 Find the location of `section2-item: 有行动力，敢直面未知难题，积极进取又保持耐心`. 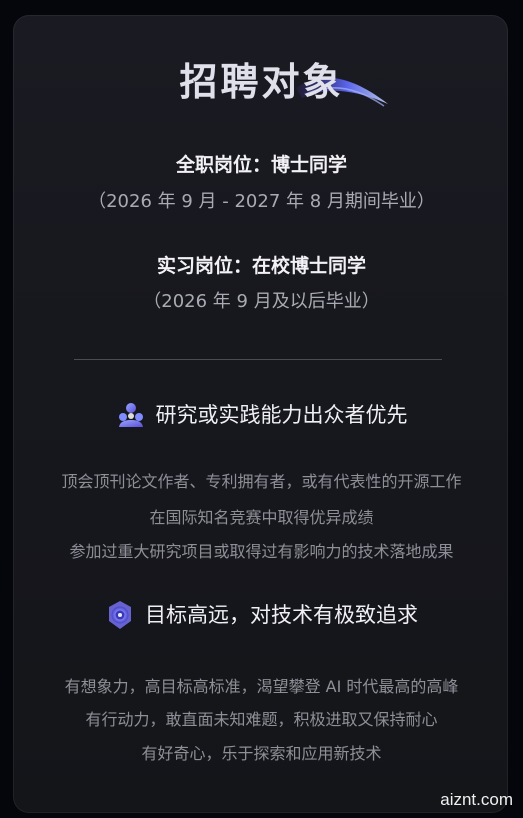

section2-item: 有行动力，敢直面未知难题，积极进取又保持耐心 is located at coordinates (261, 719).